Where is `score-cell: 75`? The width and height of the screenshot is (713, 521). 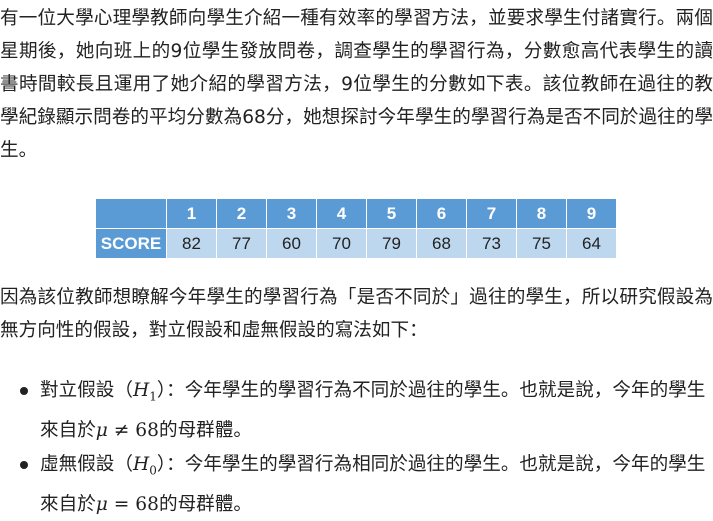 score-cell: 75 is located at coordinates (541, 243).